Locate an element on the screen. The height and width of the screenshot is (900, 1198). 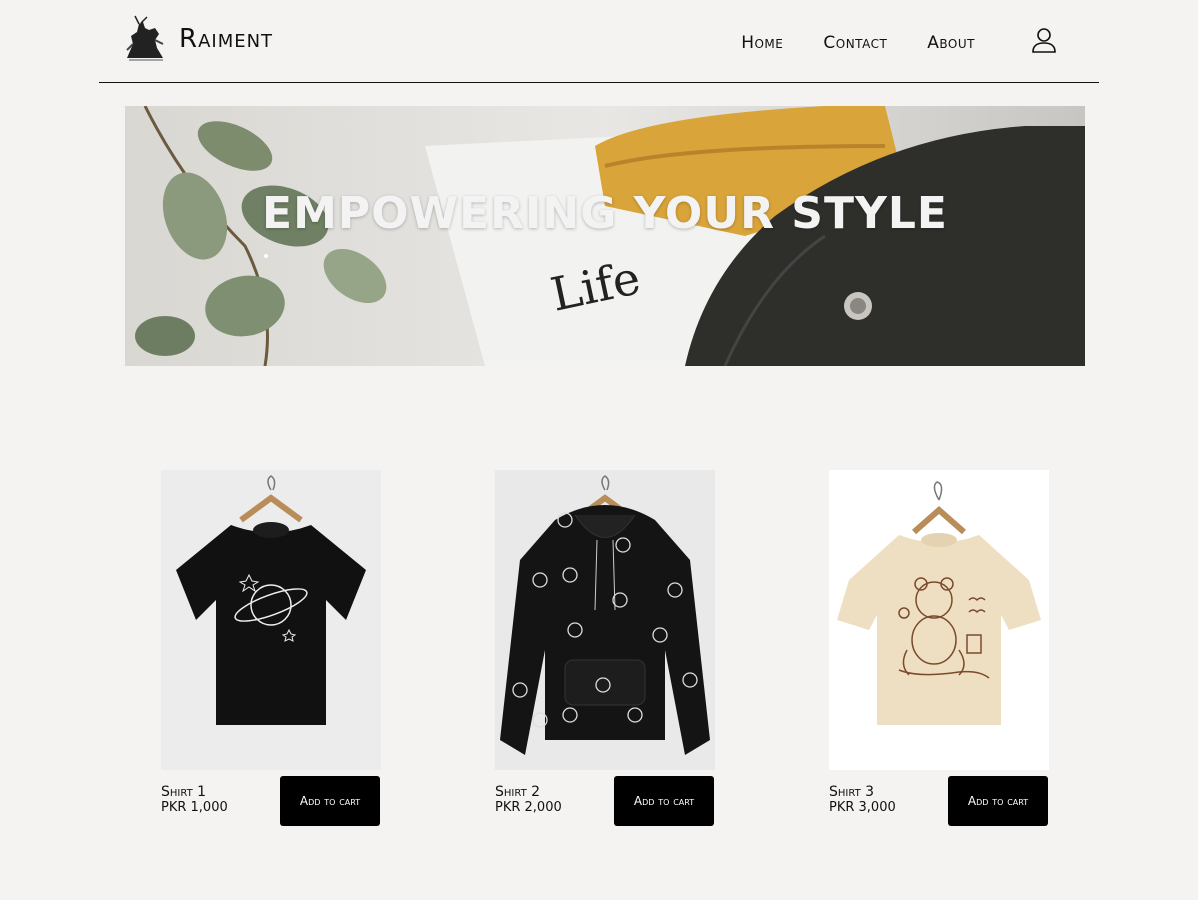
product-info: Shirt 3 PKR 3,000 Add to cart is located at coordinates (939, 801).